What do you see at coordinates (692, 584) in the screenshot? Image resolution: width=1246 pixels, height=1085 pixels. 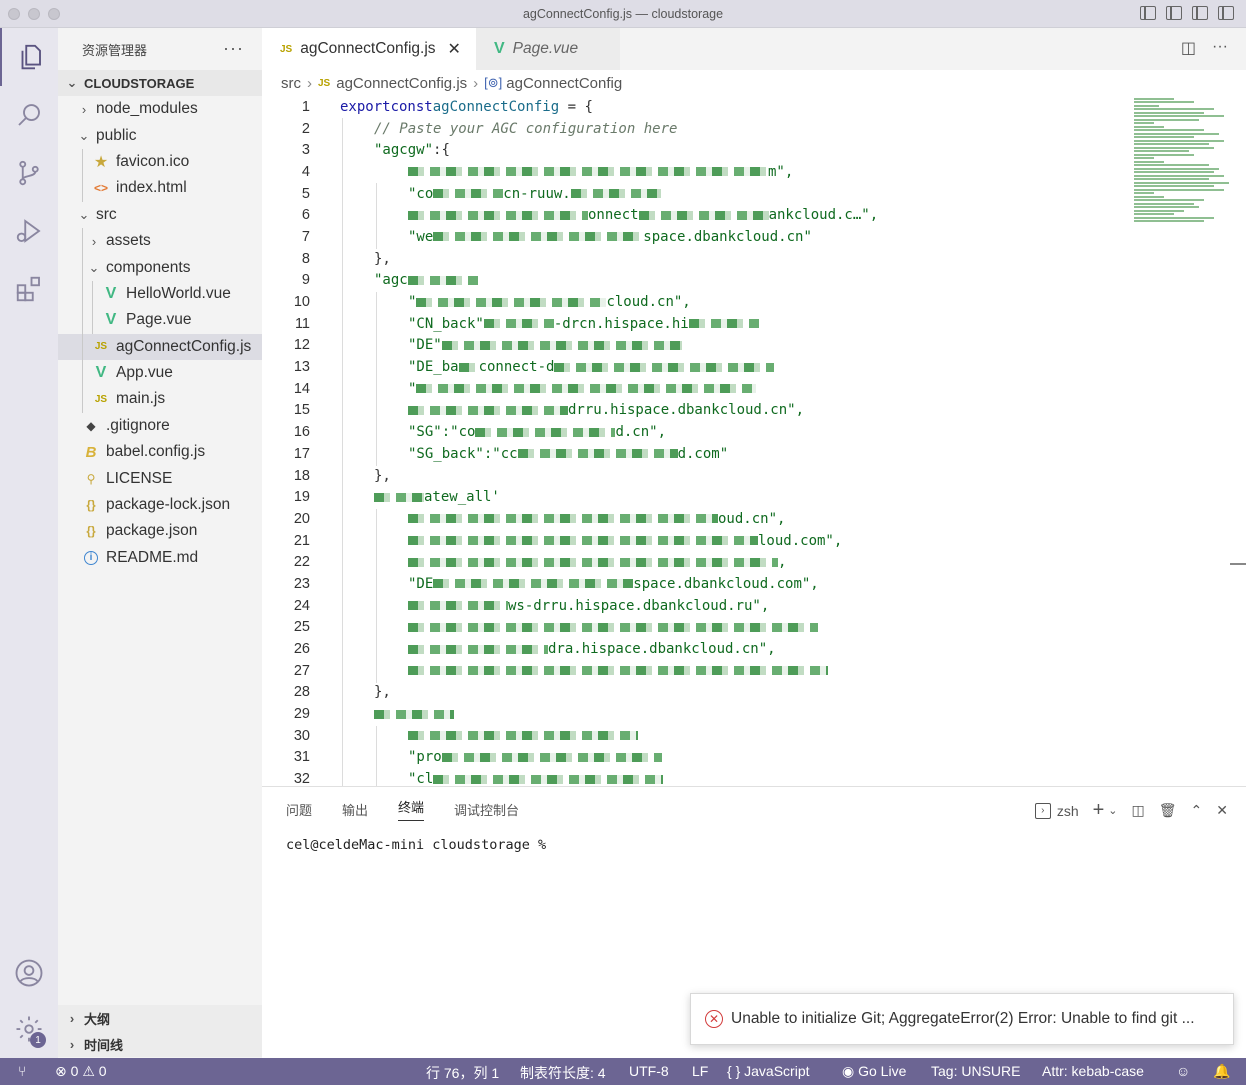 I see `code-line: 23 "DE space.dbankcloud.com",` at bounding box center [692, 584].